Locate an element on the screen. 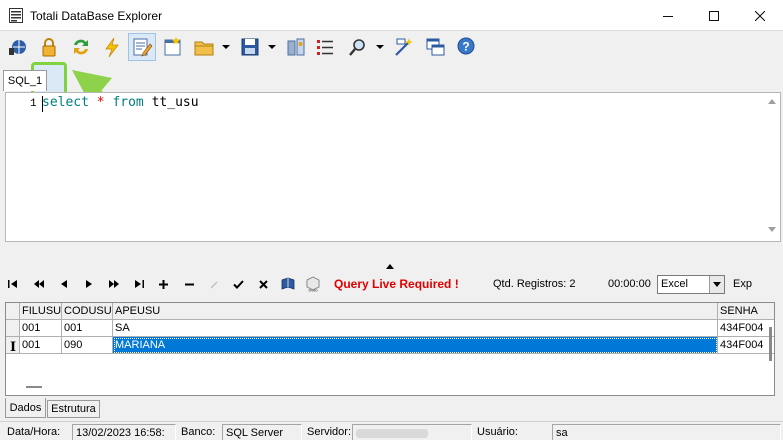  nav-next-button is located at coordinates (89, 284).